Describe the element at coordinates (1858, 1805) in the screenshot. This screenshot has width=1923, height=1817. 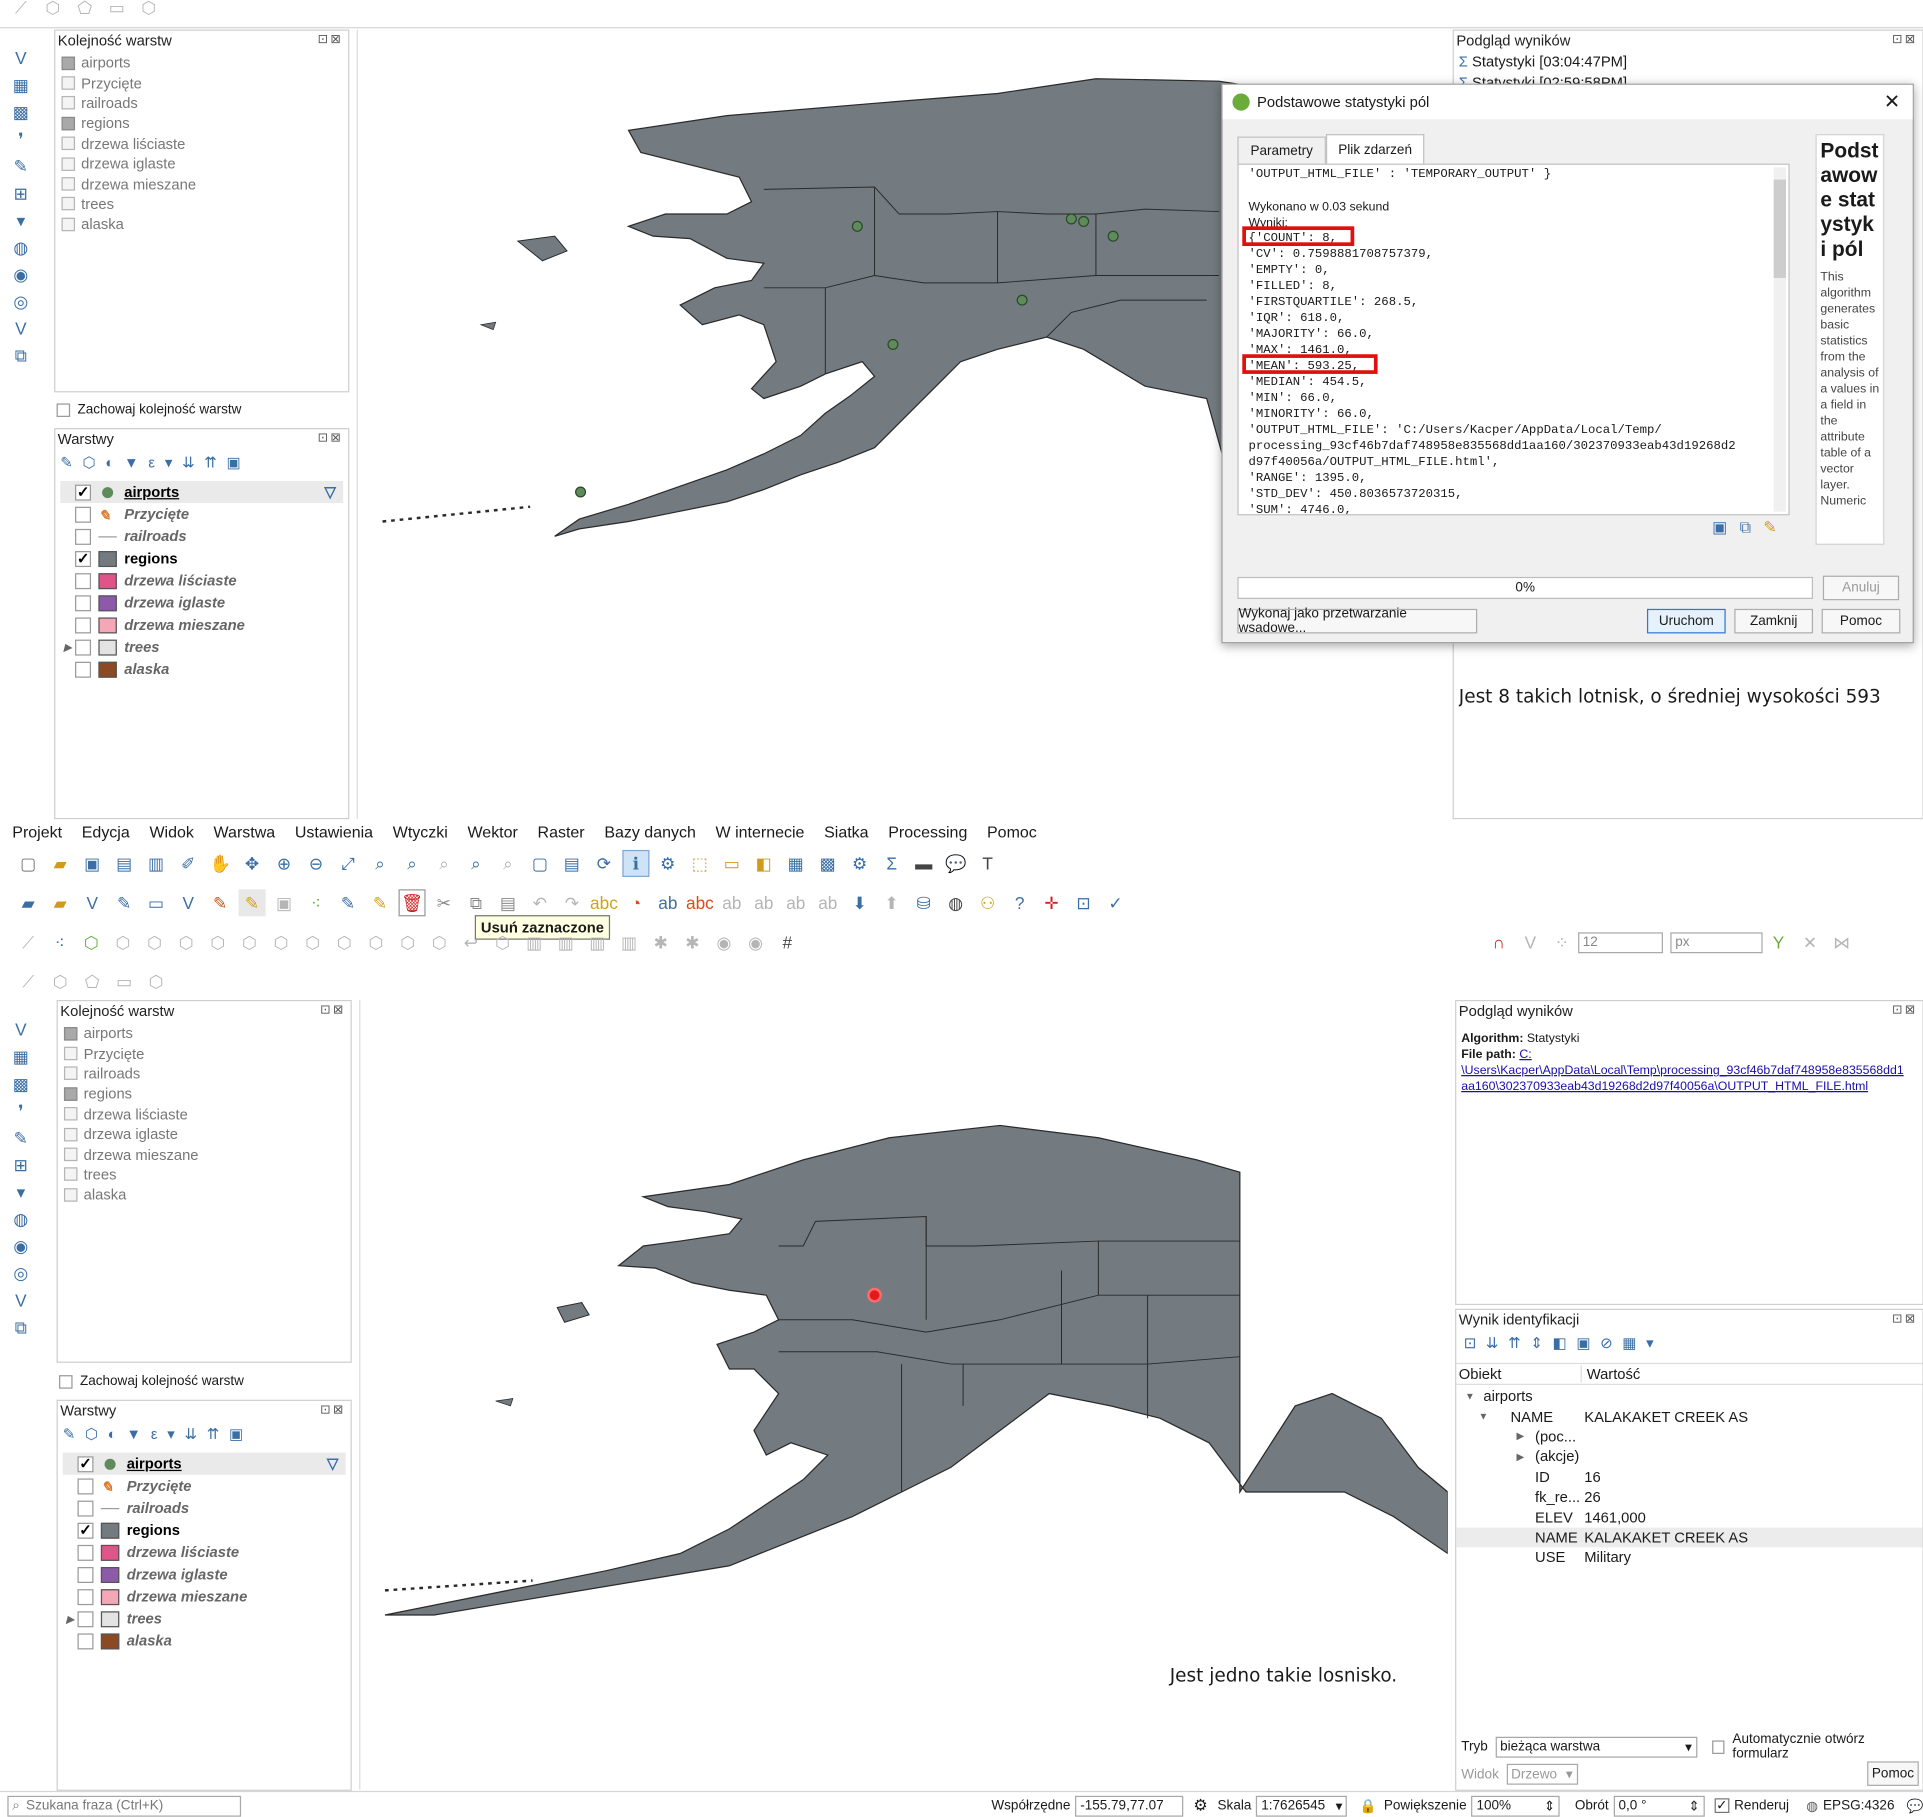
I see `crs-label: EPSG:4326` at that location.